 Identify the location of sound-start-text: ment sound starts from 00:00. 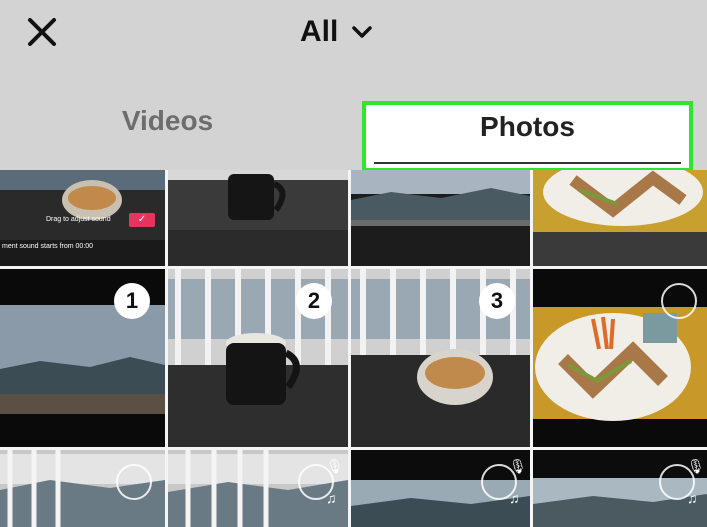
(48, 246).